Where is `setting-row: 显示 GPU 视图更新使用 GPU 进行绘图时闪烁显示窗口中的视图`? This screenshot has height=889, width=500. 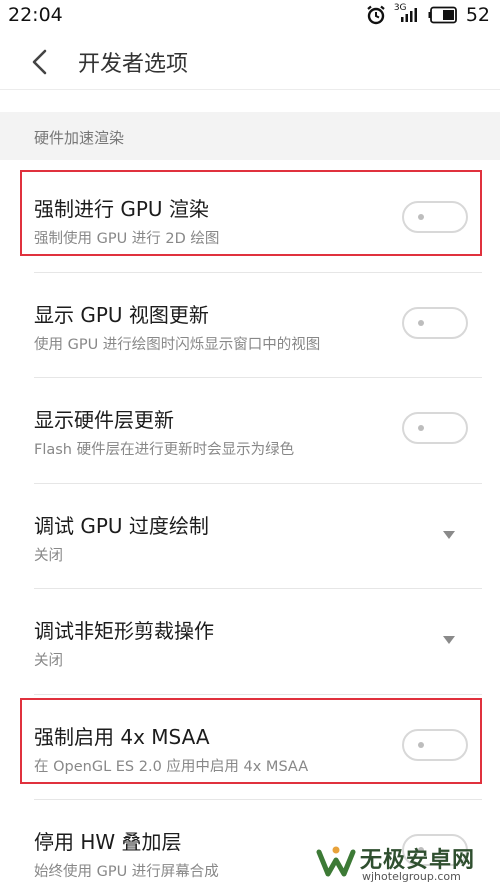
setting-row: 显示 GPU 视图更新使用 GPU 进行绘图时闪烁显示窗口中的视图 is located at coordinates (251, 331).